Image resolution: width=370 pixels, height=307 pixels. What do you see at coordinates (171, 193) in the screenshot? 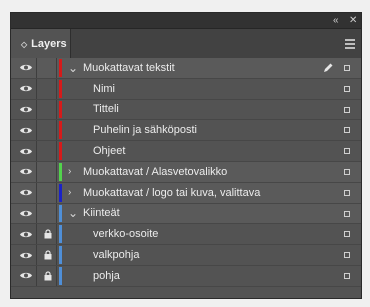
I see `layer-name: Muokattavat / logo tai kuva, valittava` at bounding box center [171, 193].